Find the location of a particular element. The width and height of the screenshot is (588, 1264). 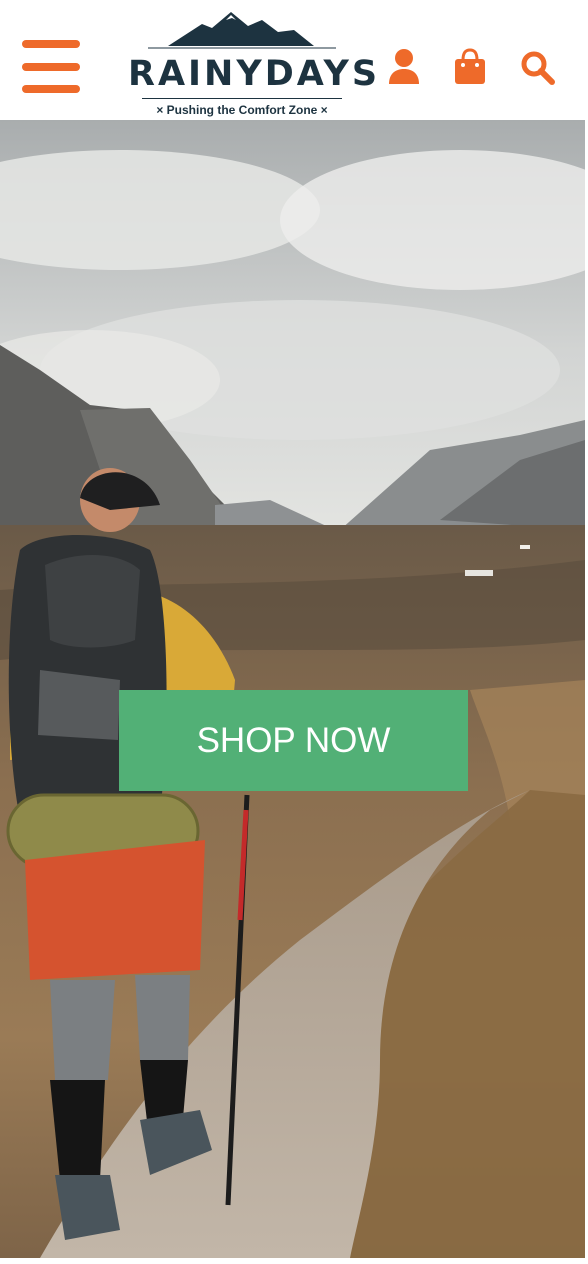

hamburger-menu-icon is located at coordinates (51, 67).